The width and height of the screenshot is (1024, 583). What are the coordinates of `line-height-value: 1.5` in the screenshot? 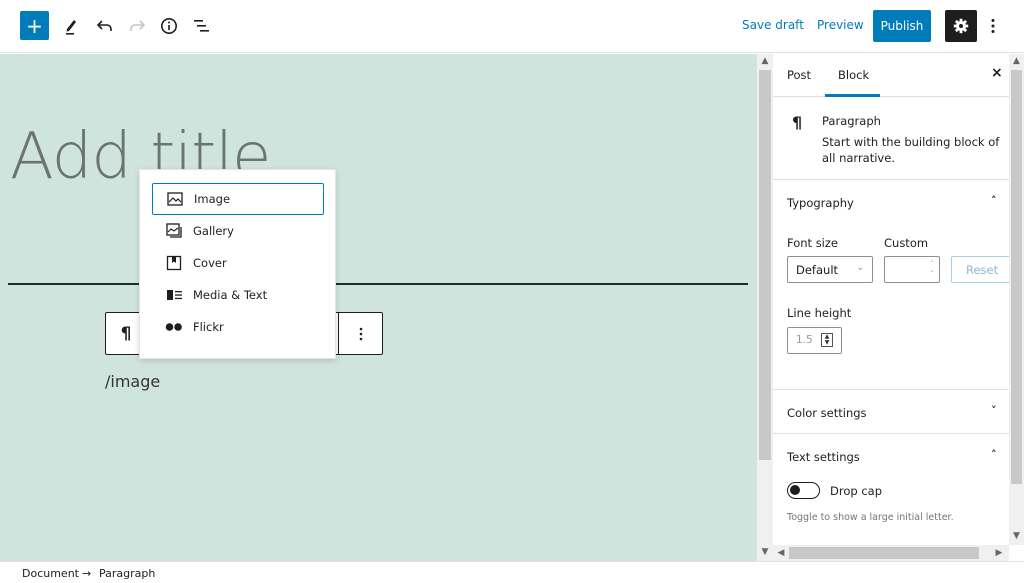 It's located at (804, 340).